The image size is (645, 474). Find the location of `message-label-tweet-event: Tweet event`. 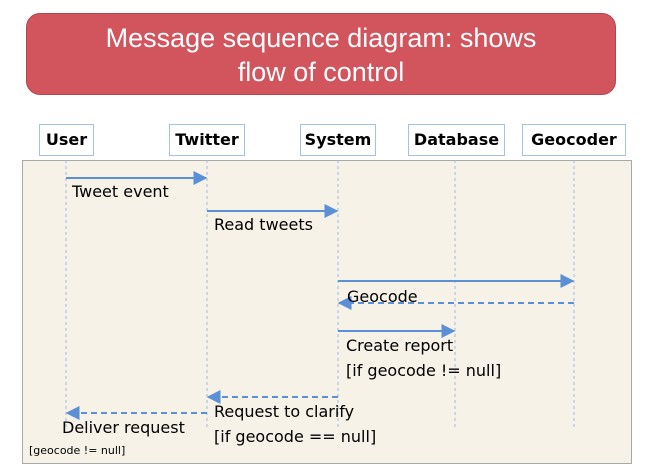

message-label-tweet-event: Tweet event is located at coordinates (120, 191).